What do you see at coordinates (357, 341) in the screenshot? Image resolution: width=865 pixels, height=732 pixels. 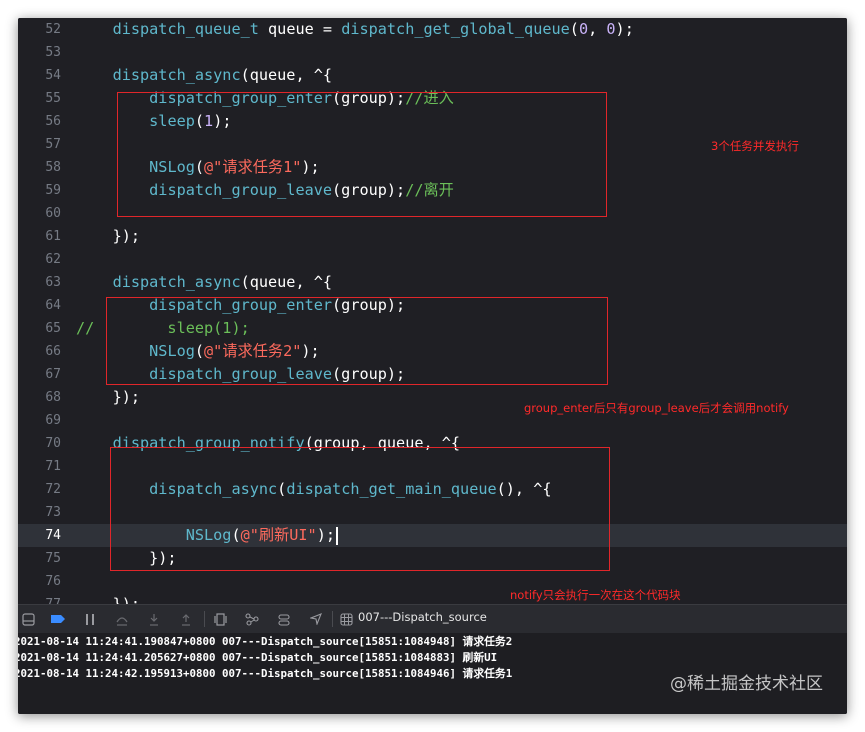 I see `annotation-box-task2` at bounding box center [357, 341].